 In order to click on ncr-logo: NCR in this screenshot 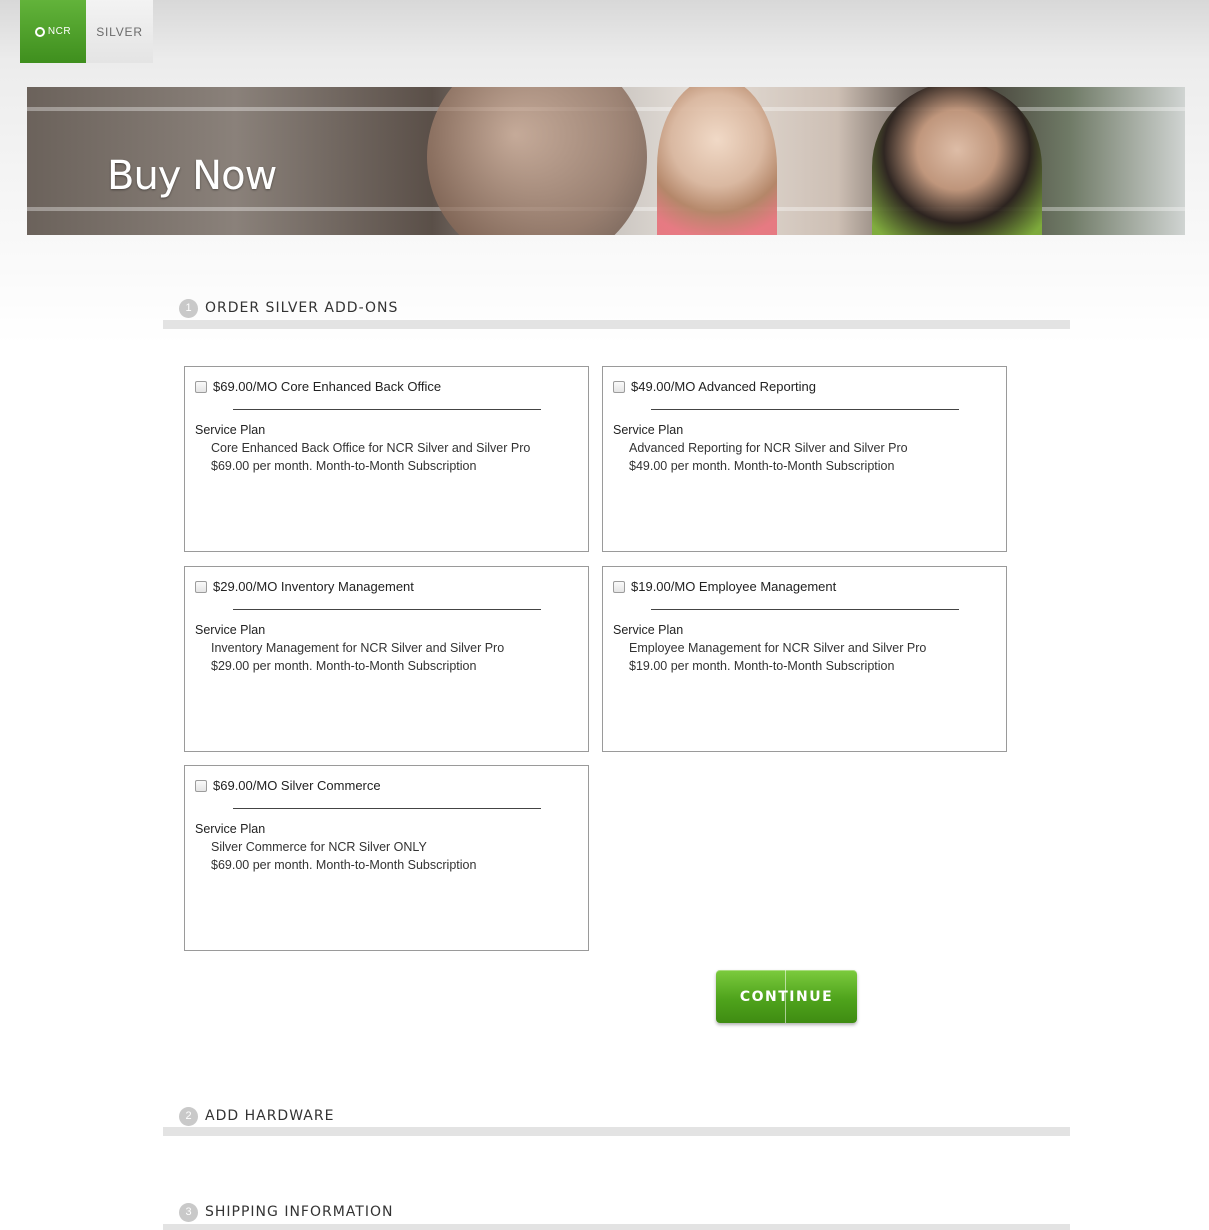, I will do `click(53, 31)`.